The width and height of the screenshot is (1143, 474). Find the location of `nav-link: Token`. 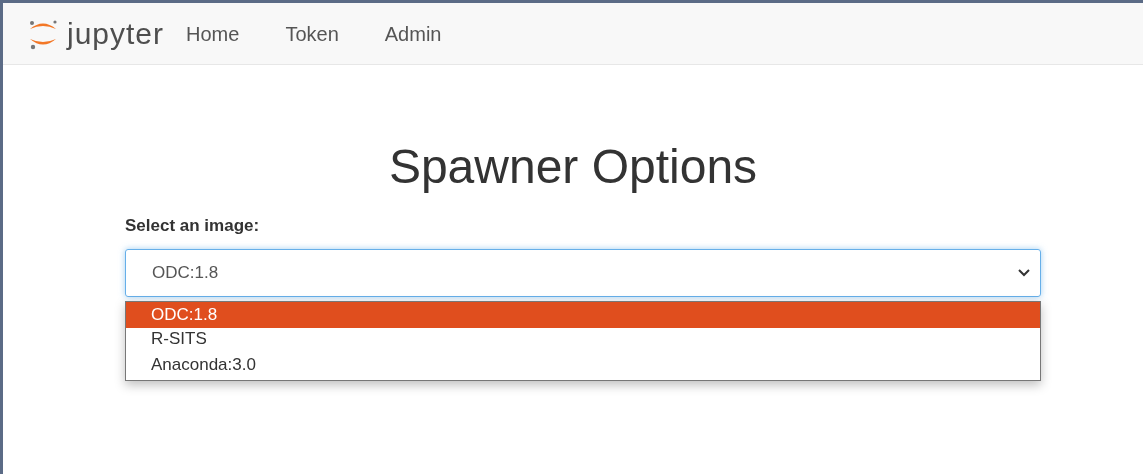

nav-link: Token is located at coordinates (312, 33).